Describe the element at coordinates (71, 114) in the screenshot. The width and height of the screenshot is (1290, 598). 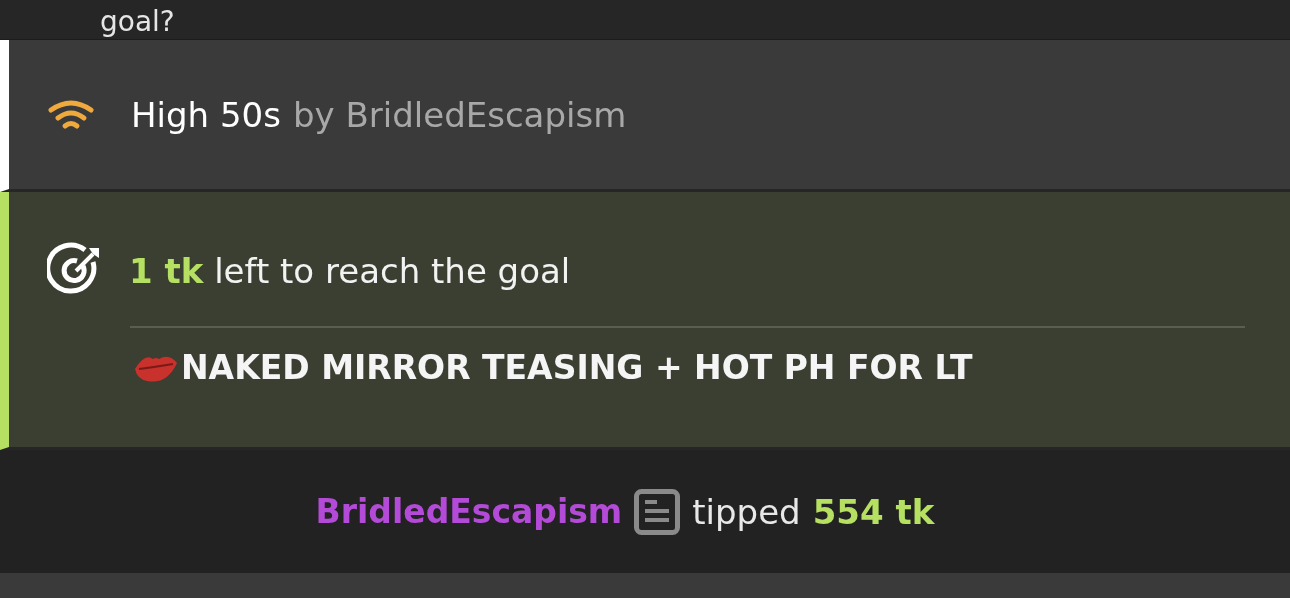
I see `broadcast-icon` at that location.